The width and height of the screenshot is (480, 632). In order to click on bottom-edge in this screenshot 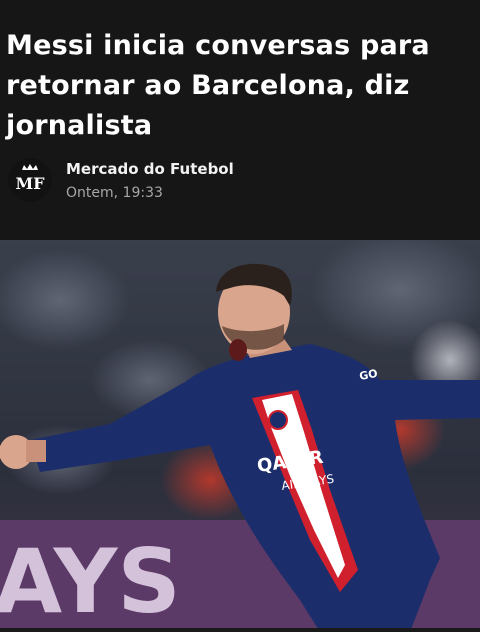, I will do `click(240, 630)`.